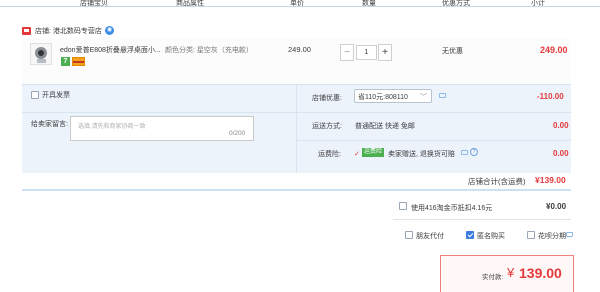 Image resolution: width=600 pixels, height=292 pixels. What do you see at coordinates (26, 31) in the screenshot?
I see `shop-icon` at bounding box center [26, 31].